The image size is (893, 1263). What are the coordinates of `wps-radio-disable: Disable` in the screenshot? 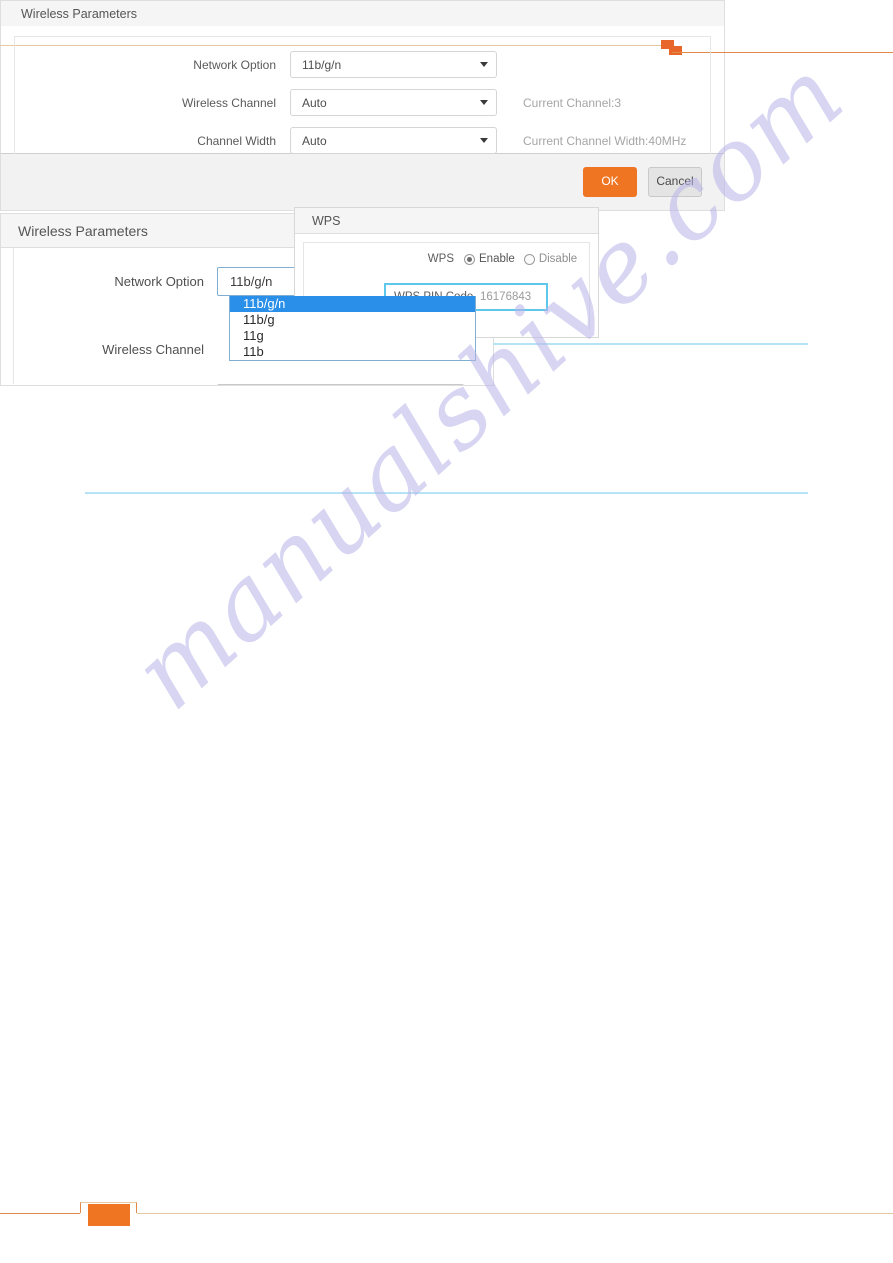 It's located at (550, 259).